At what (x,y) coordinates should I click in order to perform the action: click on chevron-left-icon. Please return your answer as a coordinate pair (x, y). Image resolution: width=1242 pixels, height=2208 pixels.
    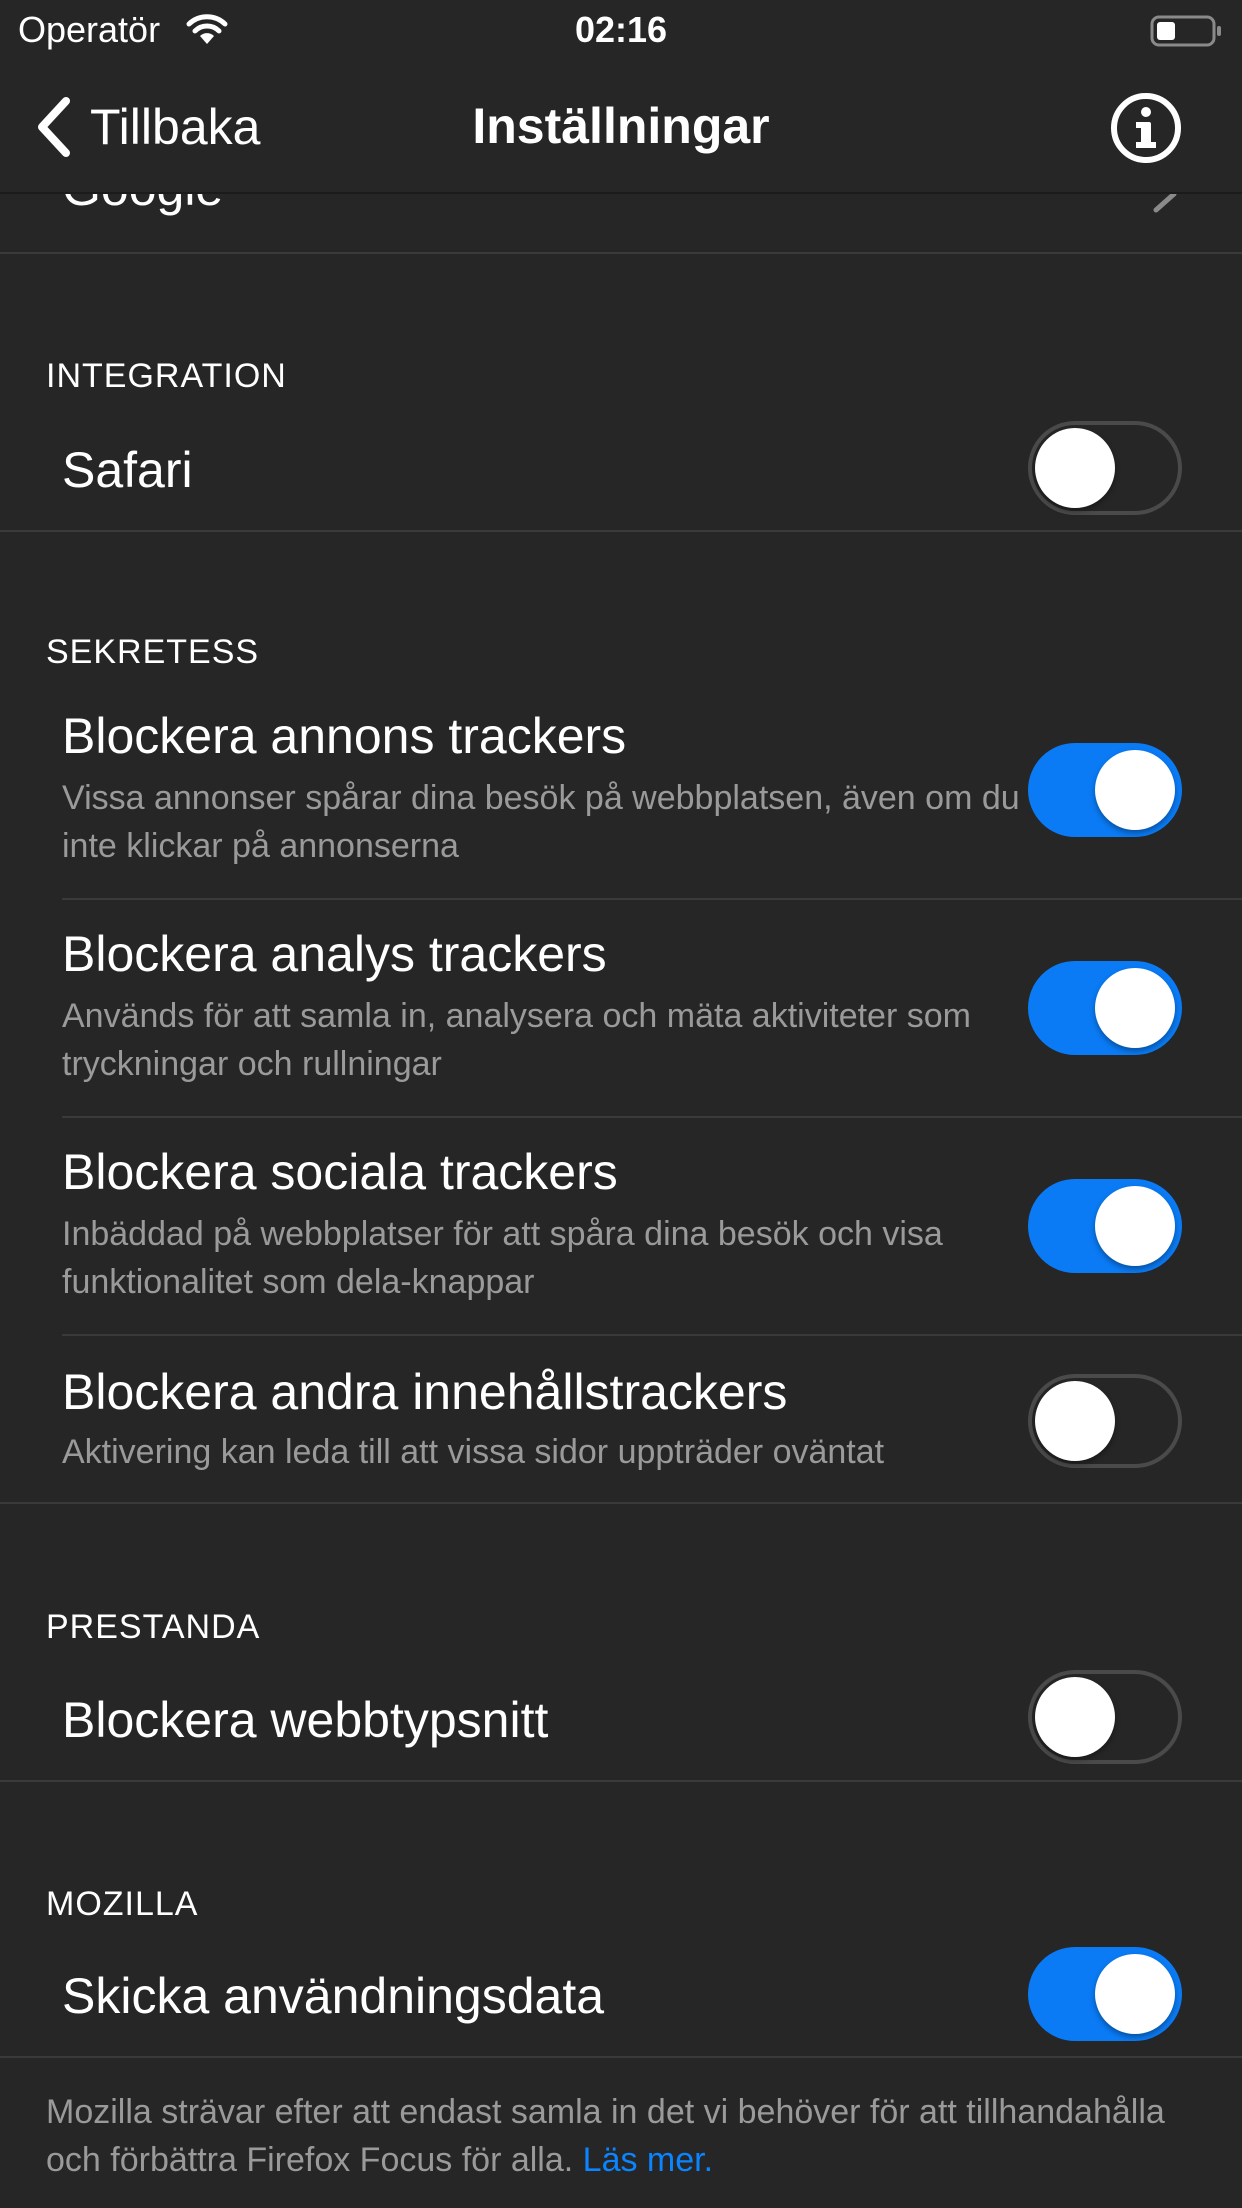
    Looking at the image, I should click on (54, 127).